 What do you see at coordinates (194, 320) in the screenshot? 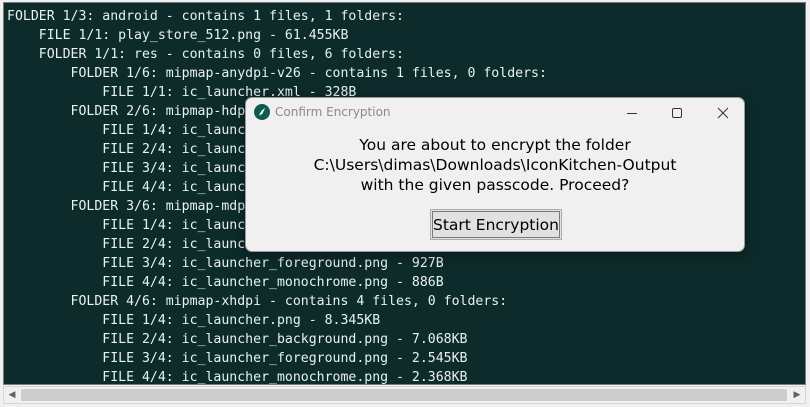
I see `log-line: FILE 1/4: ic_launcher.png - 8.345KB` at bounding box center [194, 320].